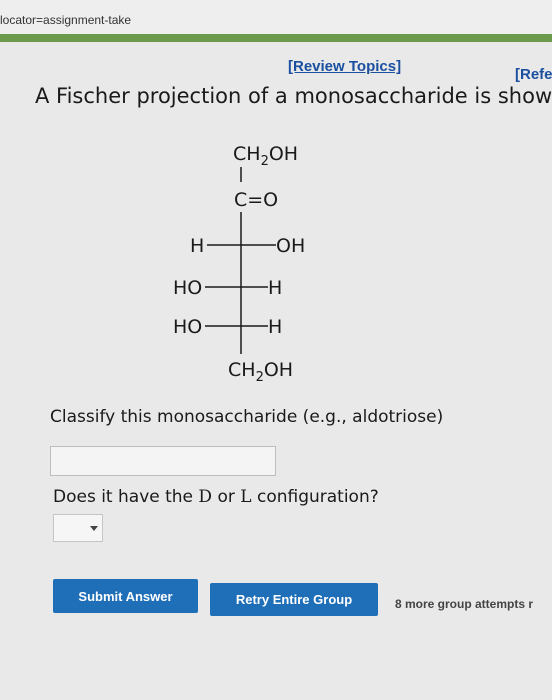 This screenshot has height=700, width=552. I want to click on top-group-label: CH2OH, so click(265, 156).